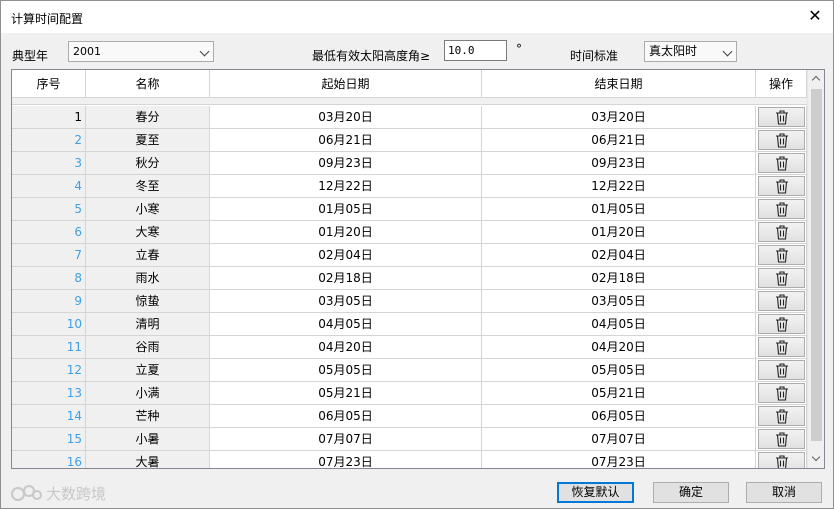  I want to click on row-start-date: 01月20日, so click(346, 232).